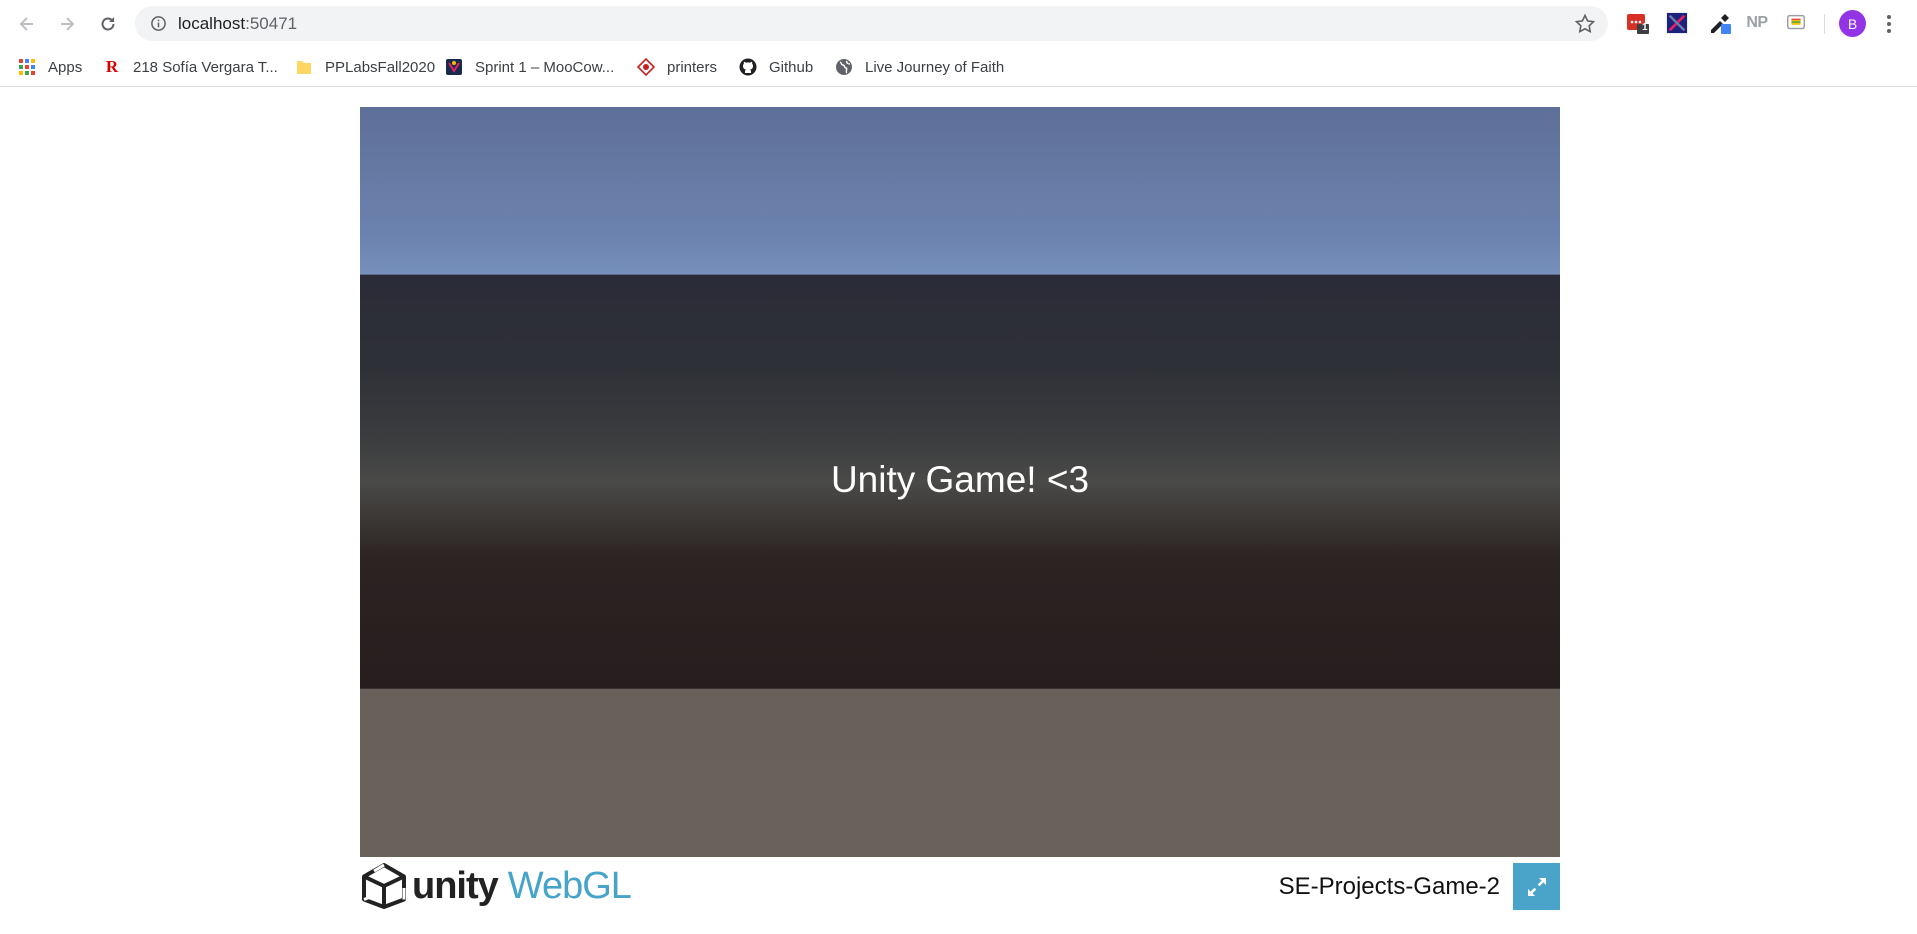 The width and height of the screenshot is (1917, 934). Describe the element at coordinates (748, 67) in the screenshot. I see `github-icon` at that location.